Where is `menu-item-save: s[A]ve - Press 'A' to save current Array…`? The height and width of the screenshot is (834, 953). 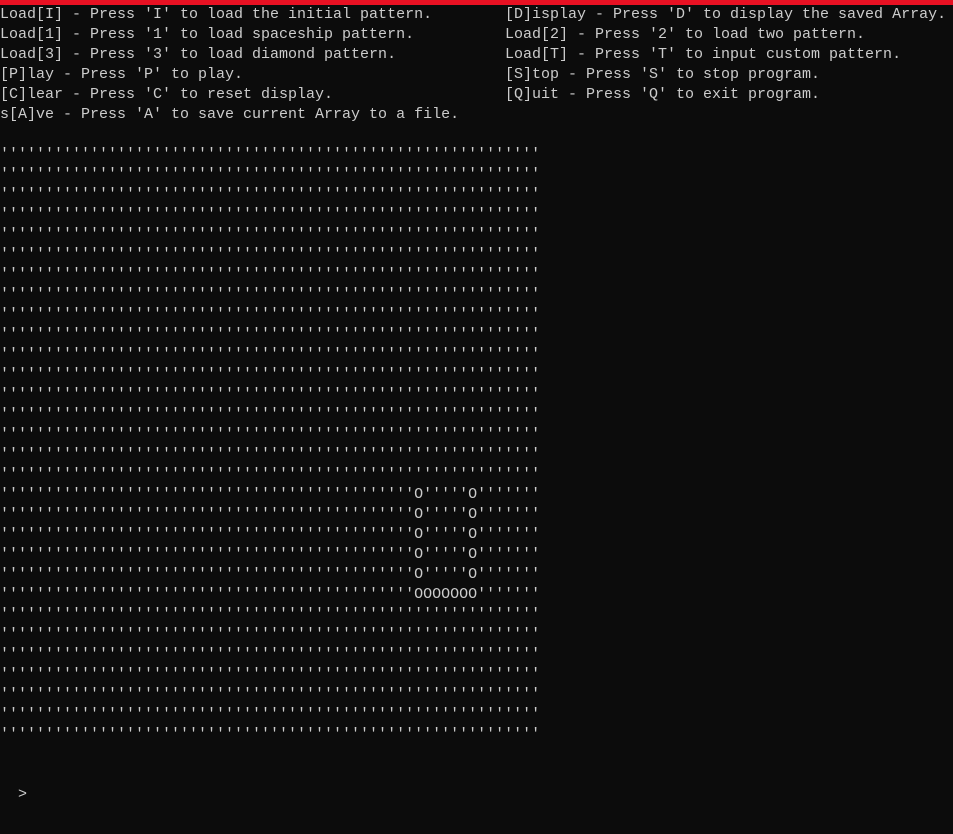
menu-item-save: s[A]ve - Press 'A' to save current Array… is located at coordinates (230, 114).